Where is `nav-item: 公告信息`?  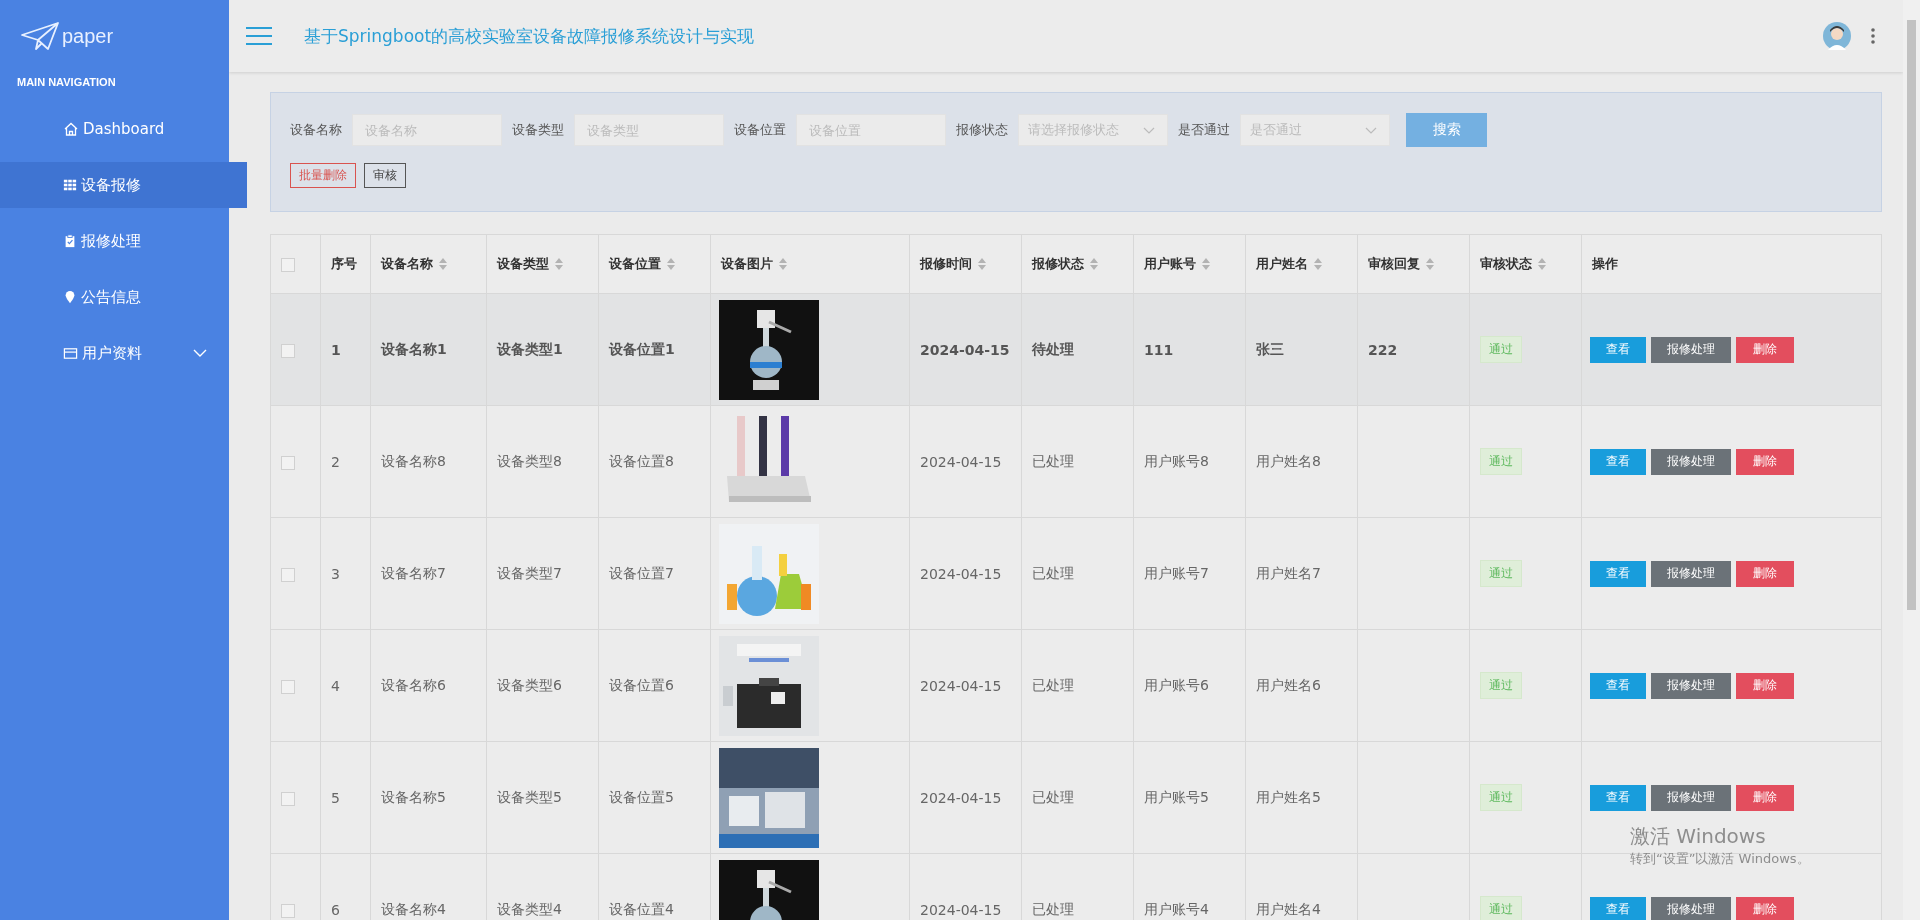
nav-item: 公告信息 is located at coordinates (114, 297).